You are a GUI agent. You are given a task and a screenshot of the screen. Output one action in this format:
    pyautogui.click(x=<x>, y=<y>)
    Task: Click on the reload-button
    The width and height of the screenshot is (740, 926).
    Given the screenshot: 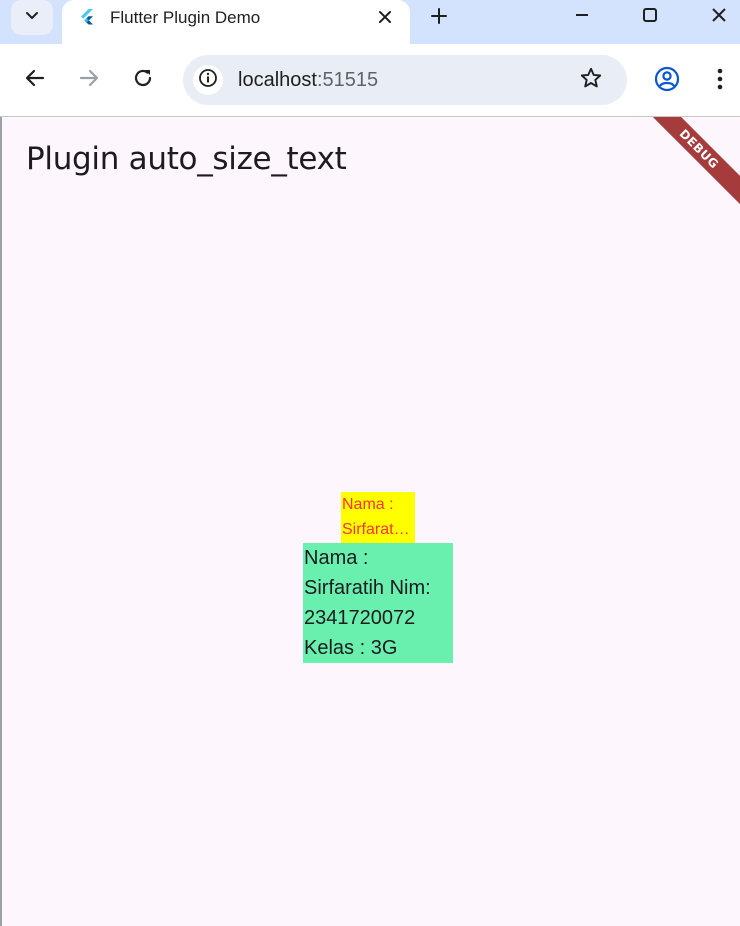 What is the action you would take?
    pyautogui.click(x=143, y=80)
    